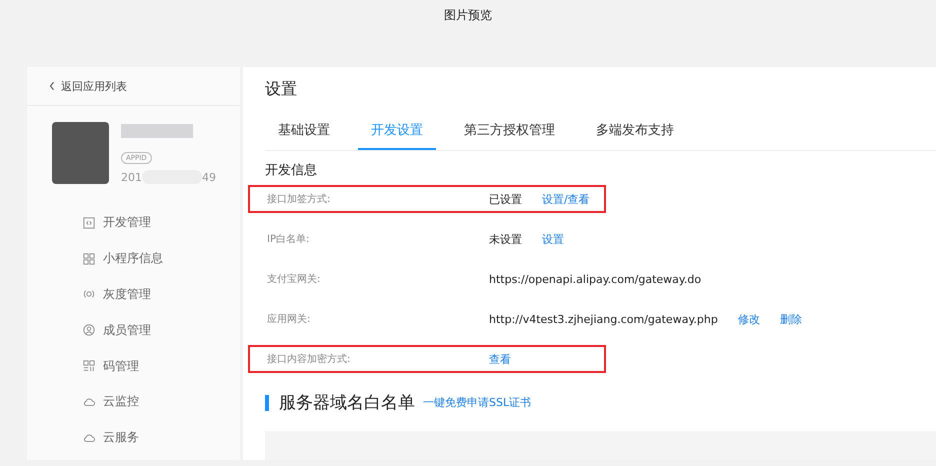 This screenshot has width=936, height=466. What do you see at coordinates (209, 177) in the screenshot?
I see `appid-end: 49` at bounding box center [209, 177].